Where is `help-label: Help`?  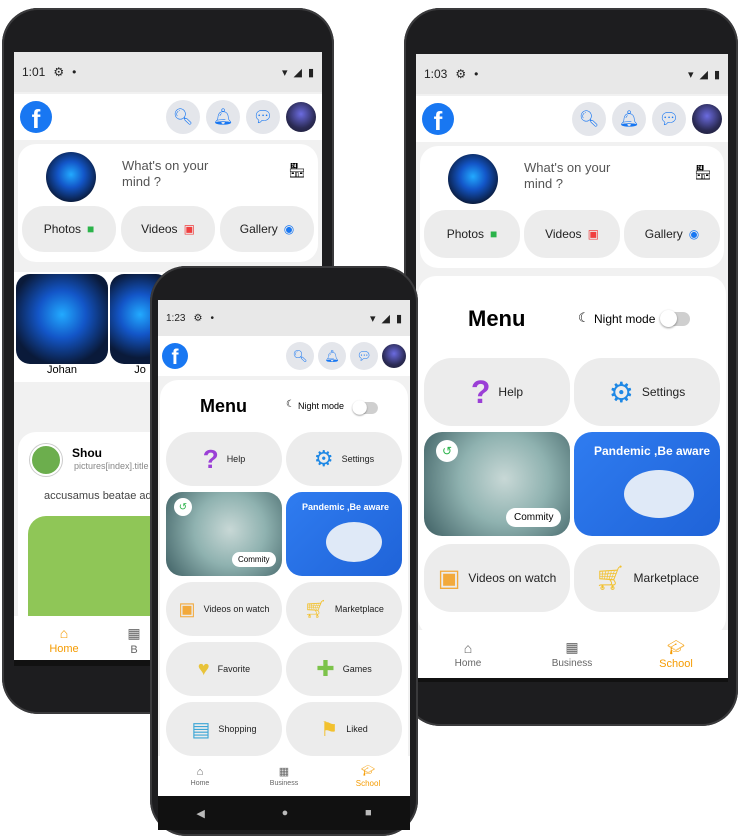 help-label: Help is located at coordinates (511, 392).